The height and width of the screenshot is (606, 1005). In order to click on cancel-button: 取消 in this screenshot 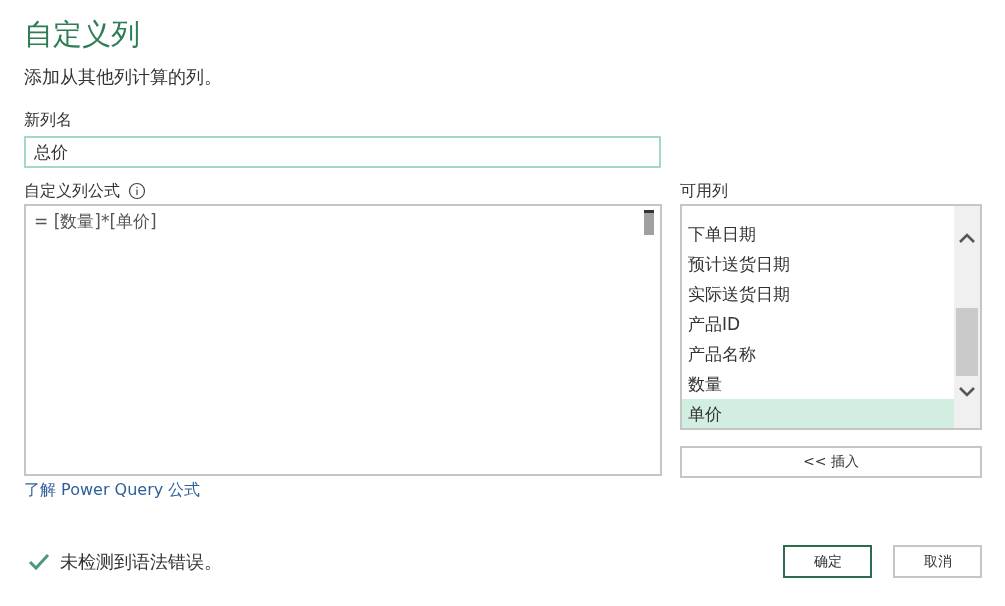, I will do `click(937, 561)`.